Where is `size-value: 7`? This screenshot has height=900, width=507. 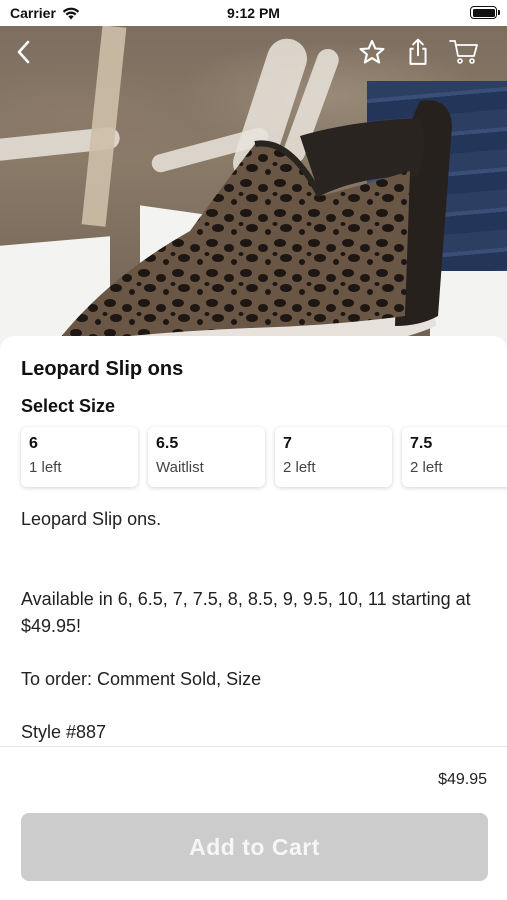 size-value: 7 is located at coordinates (287, 443).